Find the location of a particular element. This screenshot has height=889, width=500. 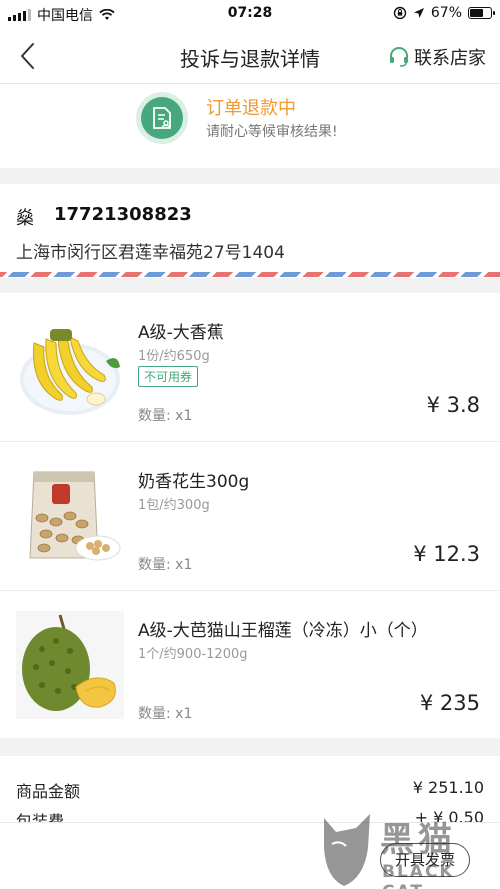

banana-image is located at coordinates (70, 372).